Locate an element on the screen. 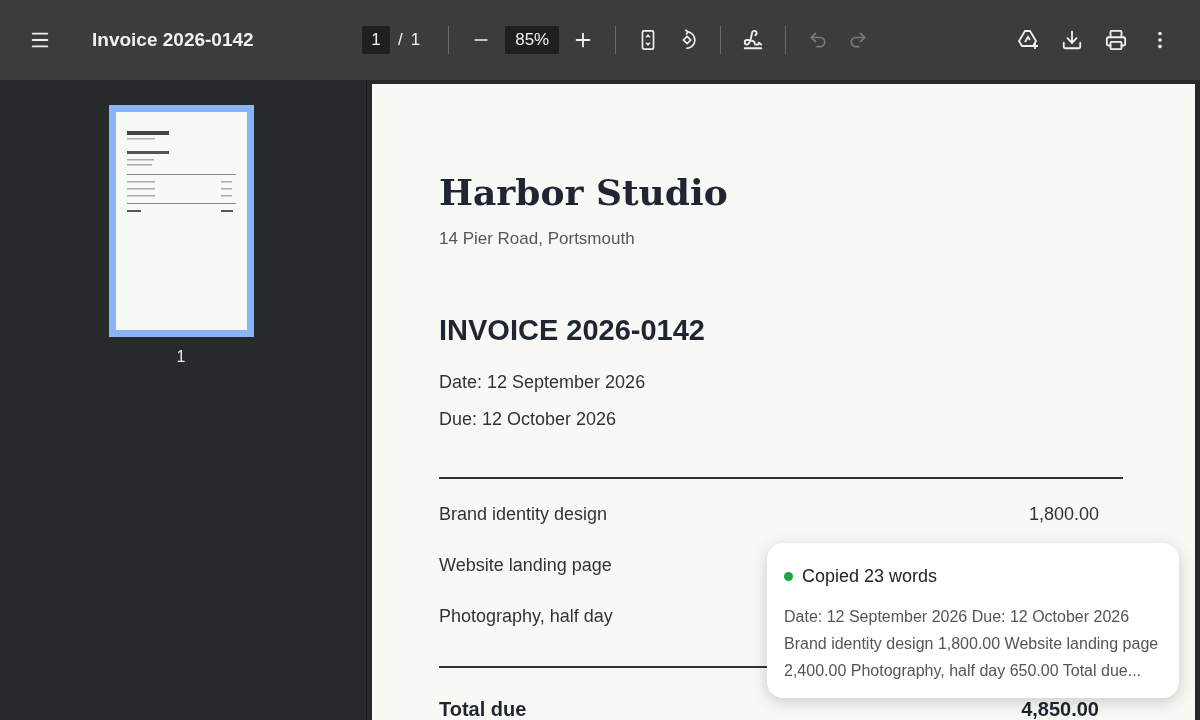 The height and width of the screenshot is (720, 1200). thumbnail-page-number: 1 is located at coordinates (181, 357).